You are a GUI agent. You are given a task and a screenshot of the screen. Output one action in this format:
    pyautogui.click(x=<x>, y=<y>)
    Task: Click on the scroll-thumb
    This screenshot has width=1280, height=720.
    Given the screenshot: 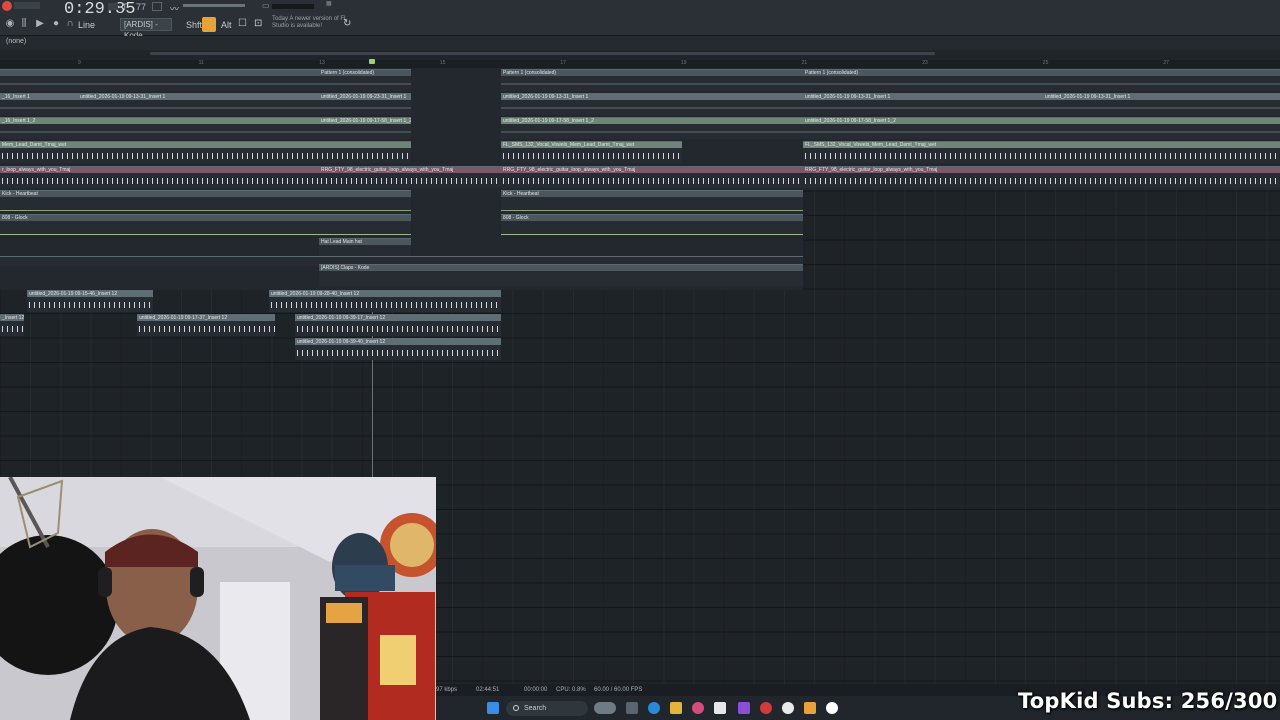 What is the action you would take?
    pyautogui.click(x=542, y=53)
    